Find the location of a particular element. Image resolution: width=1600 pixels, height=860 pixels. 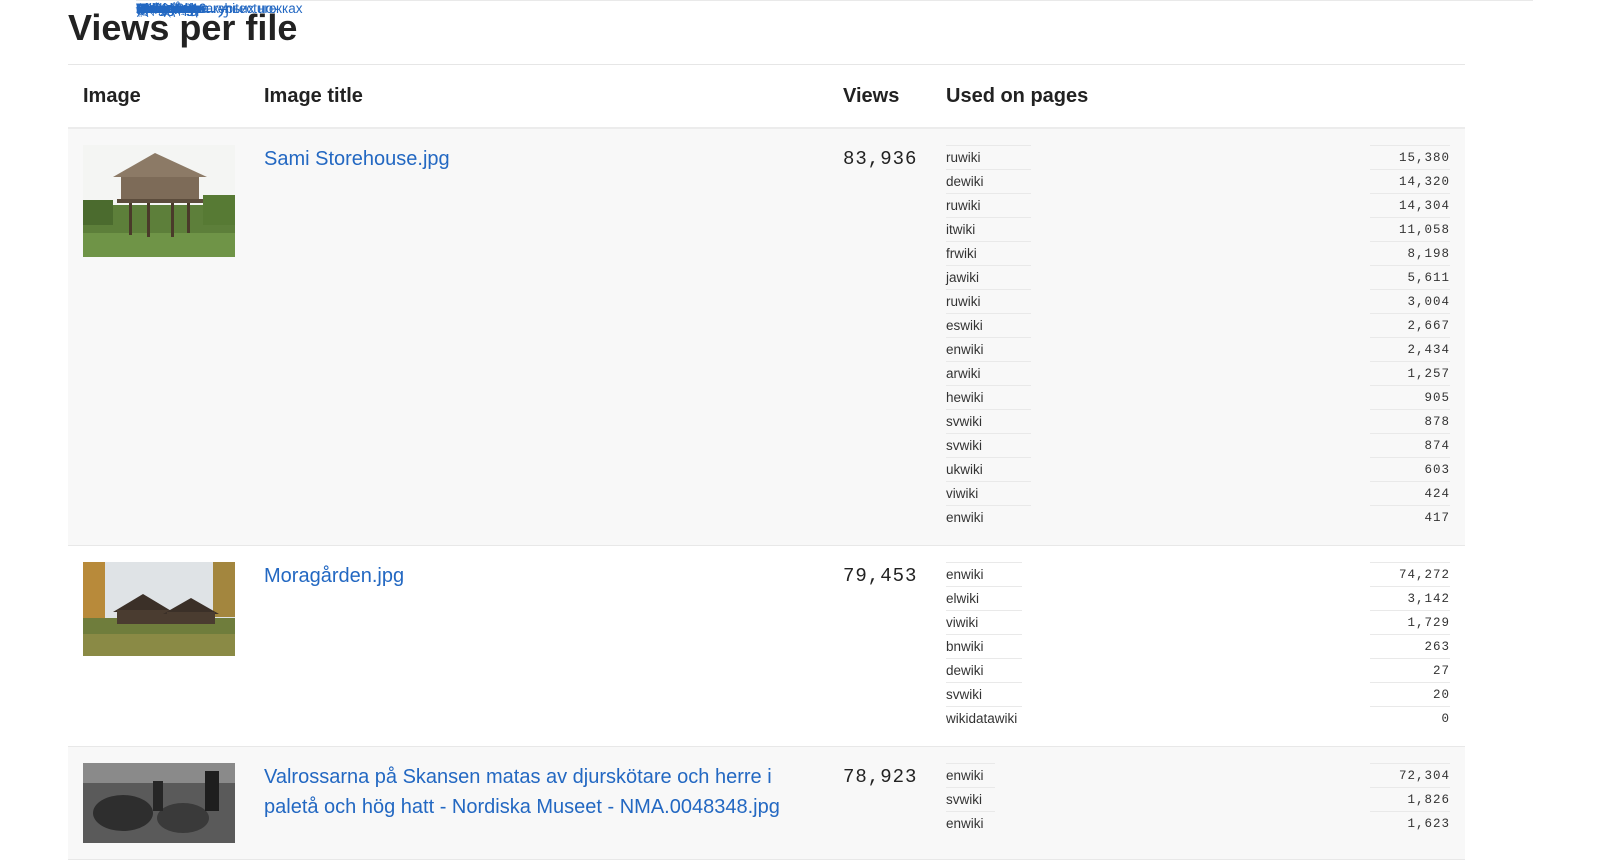

usage-count: 1,623 is located at coordinates (1410, 823).